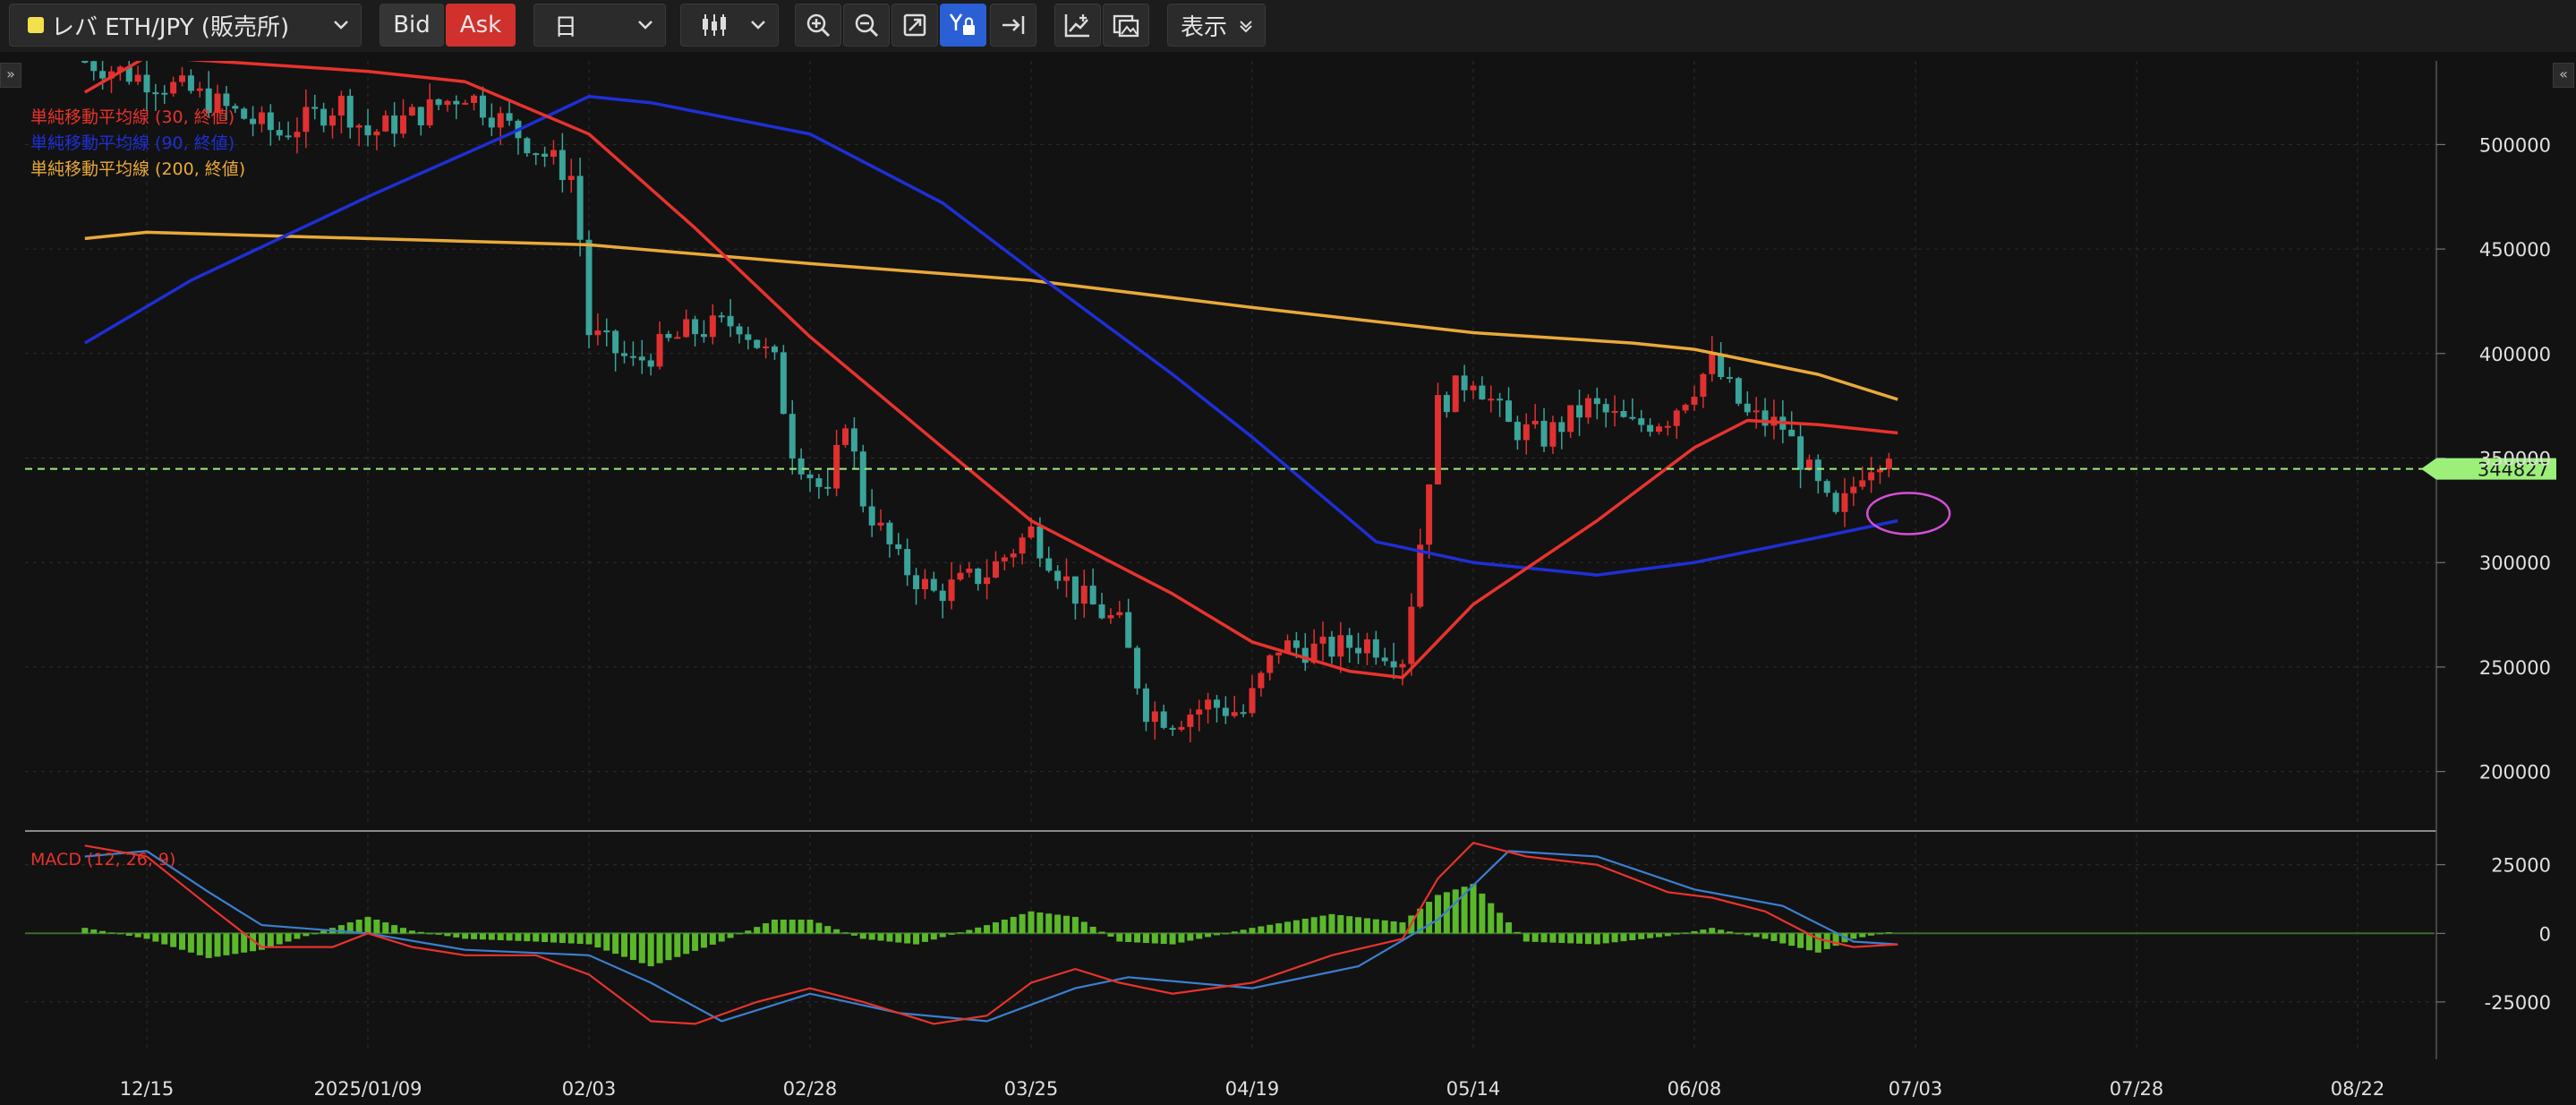  What do you see at coordinates (866, 26) in the screenshot?
I see `zoom-out-button` at bounding box center [866, 26].